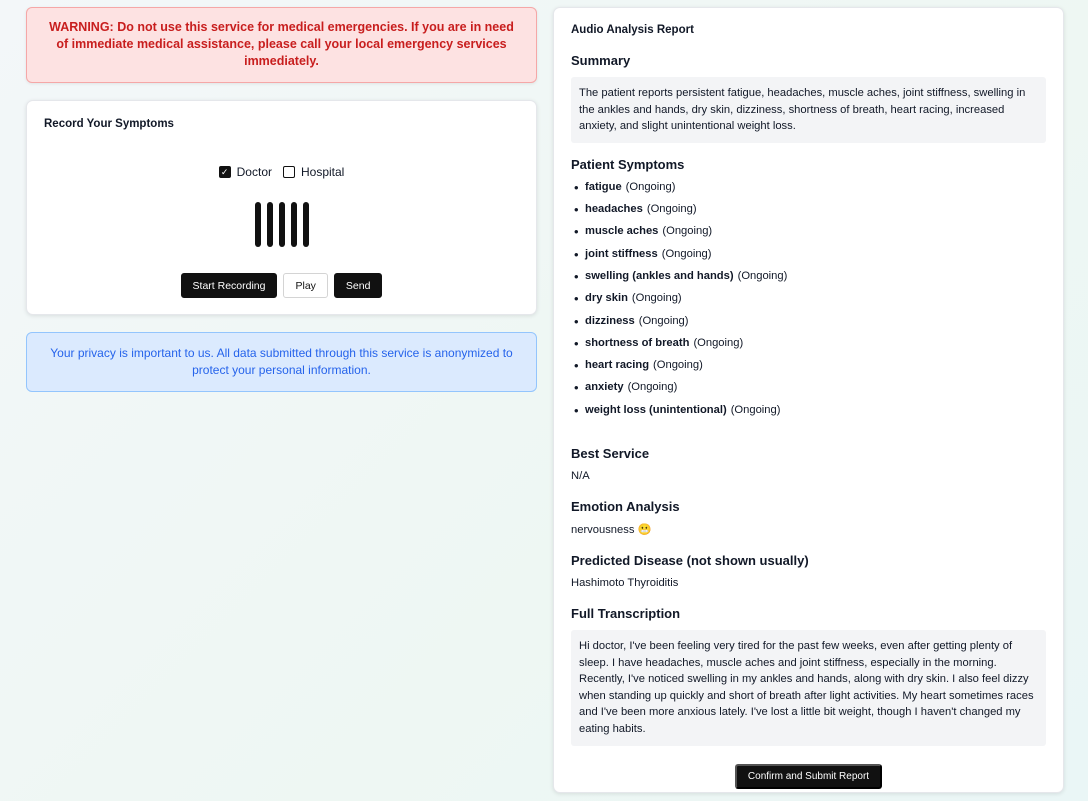 The width and height of the screenshot is (1088, 801). I want to click on record-title: Record Your Symptoms, so click(109, 124).